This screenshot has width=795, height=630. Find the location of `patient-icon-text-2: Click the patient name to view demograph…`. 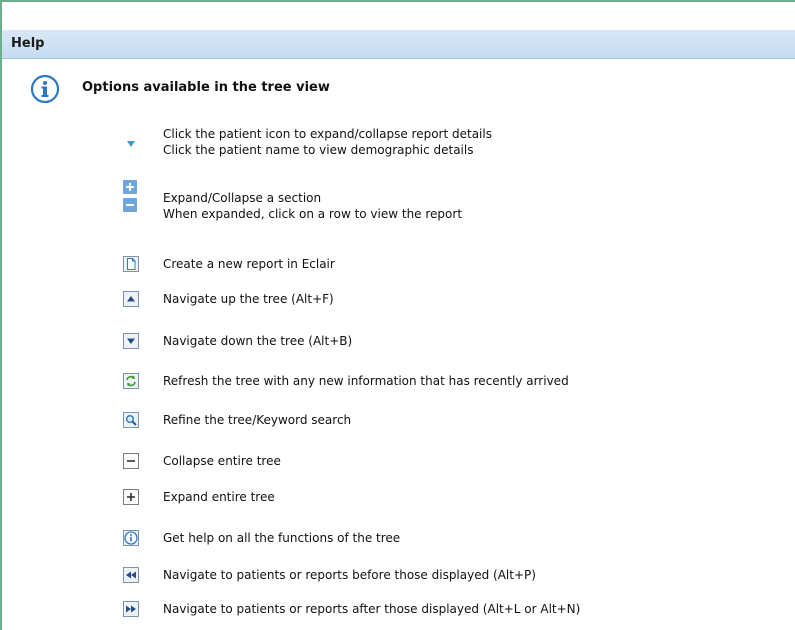

patient-icon-text-2: Click the patient name to view demograph… is located at coordinates (318, 150).